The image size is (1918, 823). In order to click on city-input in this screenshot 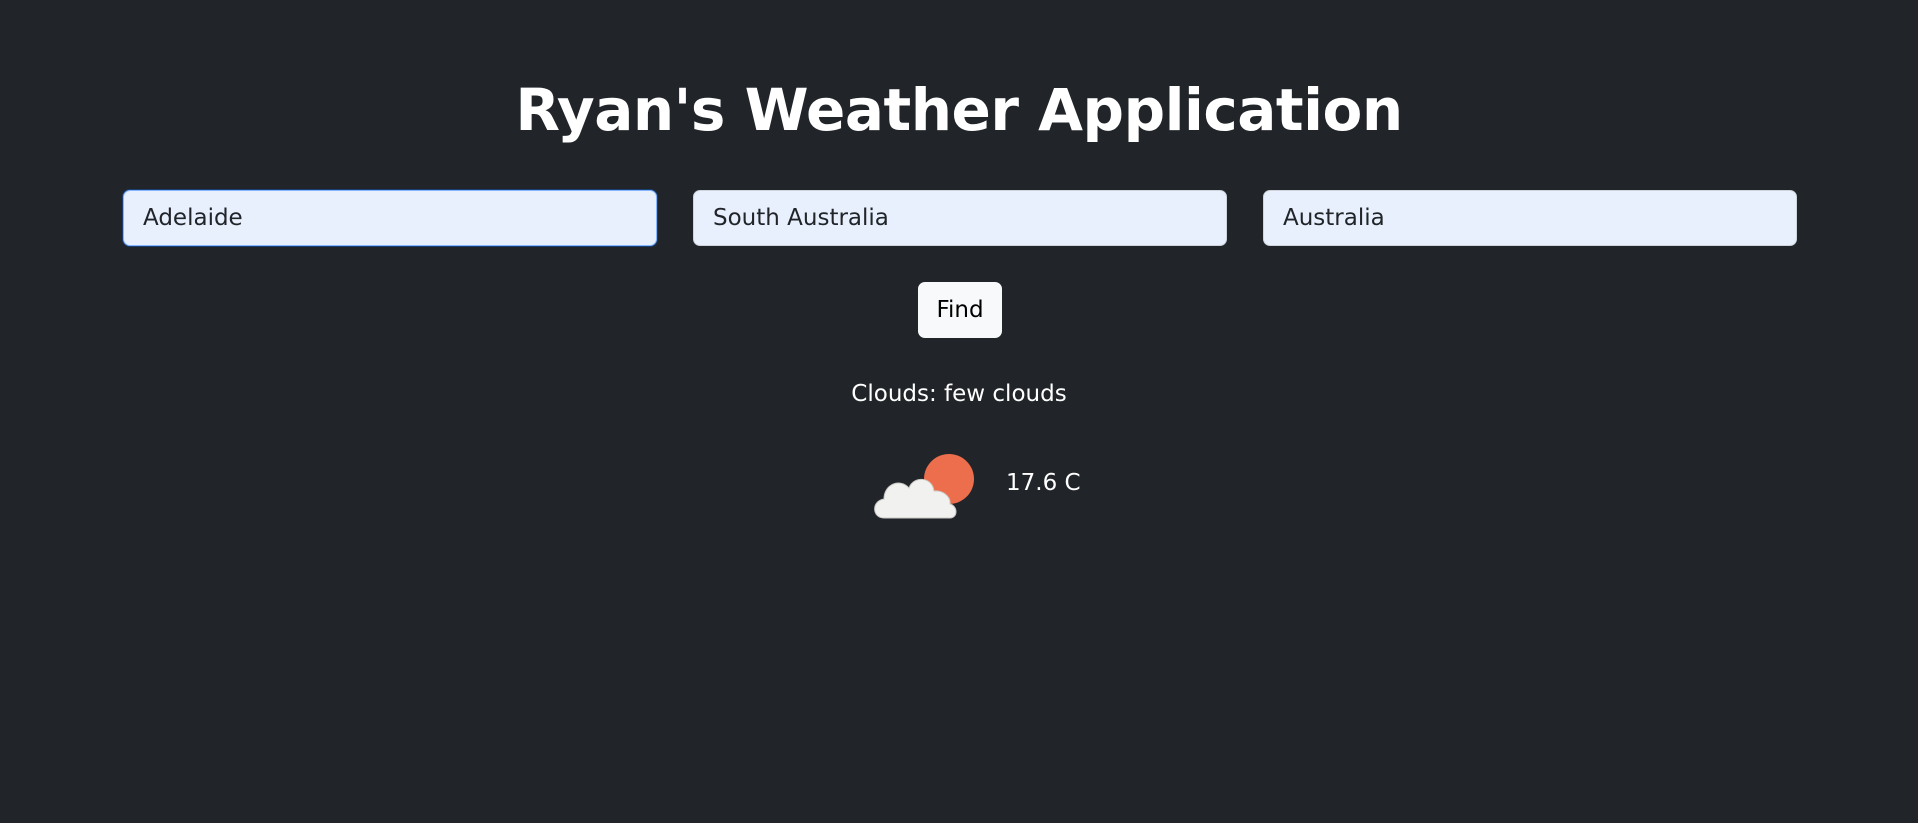, I will do `click(390, 218)`.